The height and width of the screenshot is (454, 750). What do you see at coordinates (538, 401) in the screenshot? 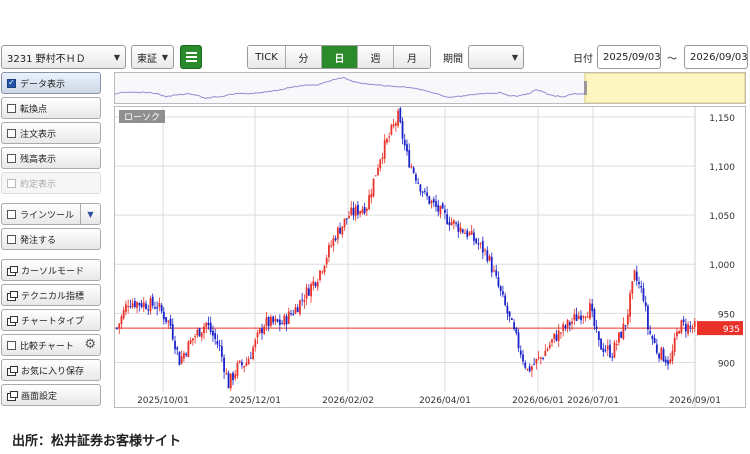
I see `x-tick-label: 2026/06/01` at bounding box center [538, 401].